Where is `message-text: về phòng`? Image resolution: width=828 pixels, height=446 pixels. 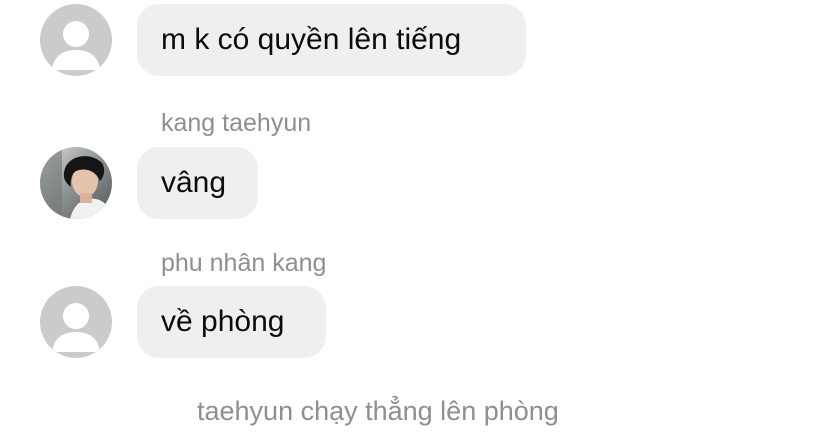 message-text: về phòng is located at coordinates (223, 321).